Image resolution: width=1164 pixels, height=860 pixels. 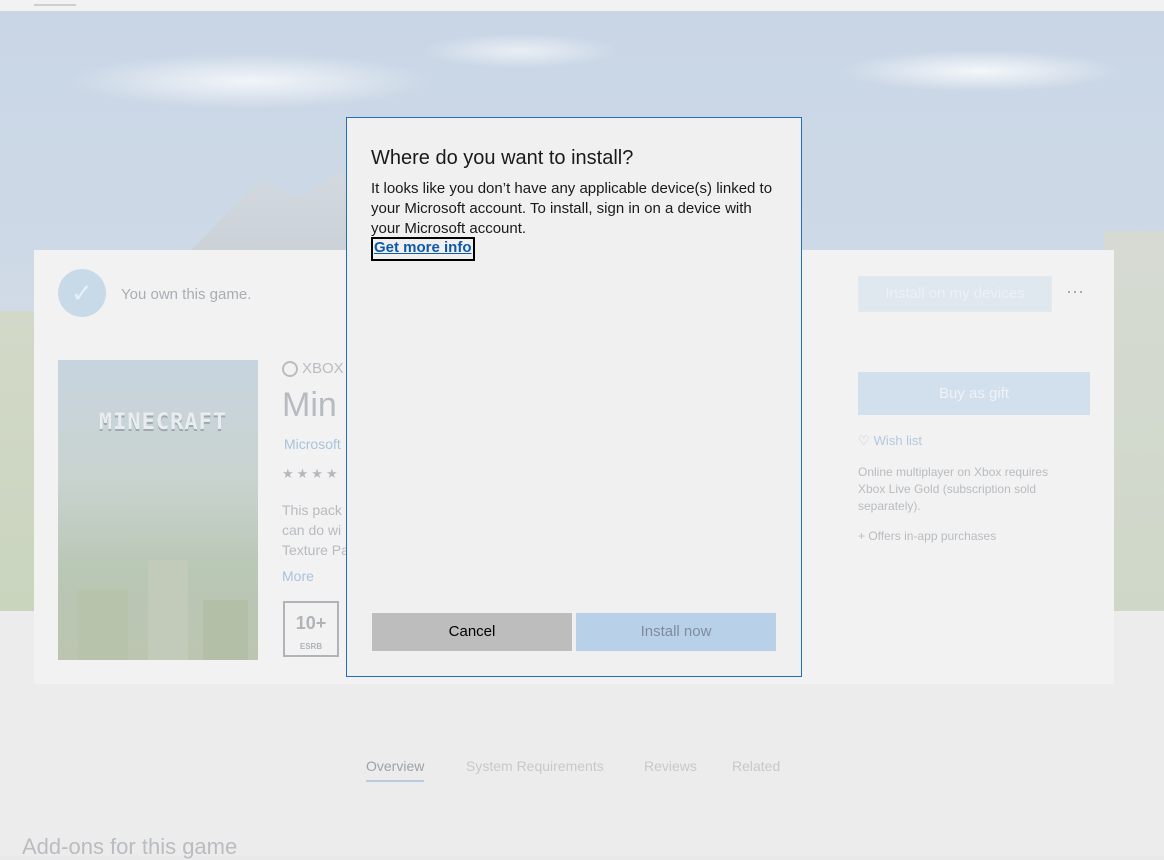 I want to click on box-art-logo: MINECRAFT, so click(x=163, y=422).